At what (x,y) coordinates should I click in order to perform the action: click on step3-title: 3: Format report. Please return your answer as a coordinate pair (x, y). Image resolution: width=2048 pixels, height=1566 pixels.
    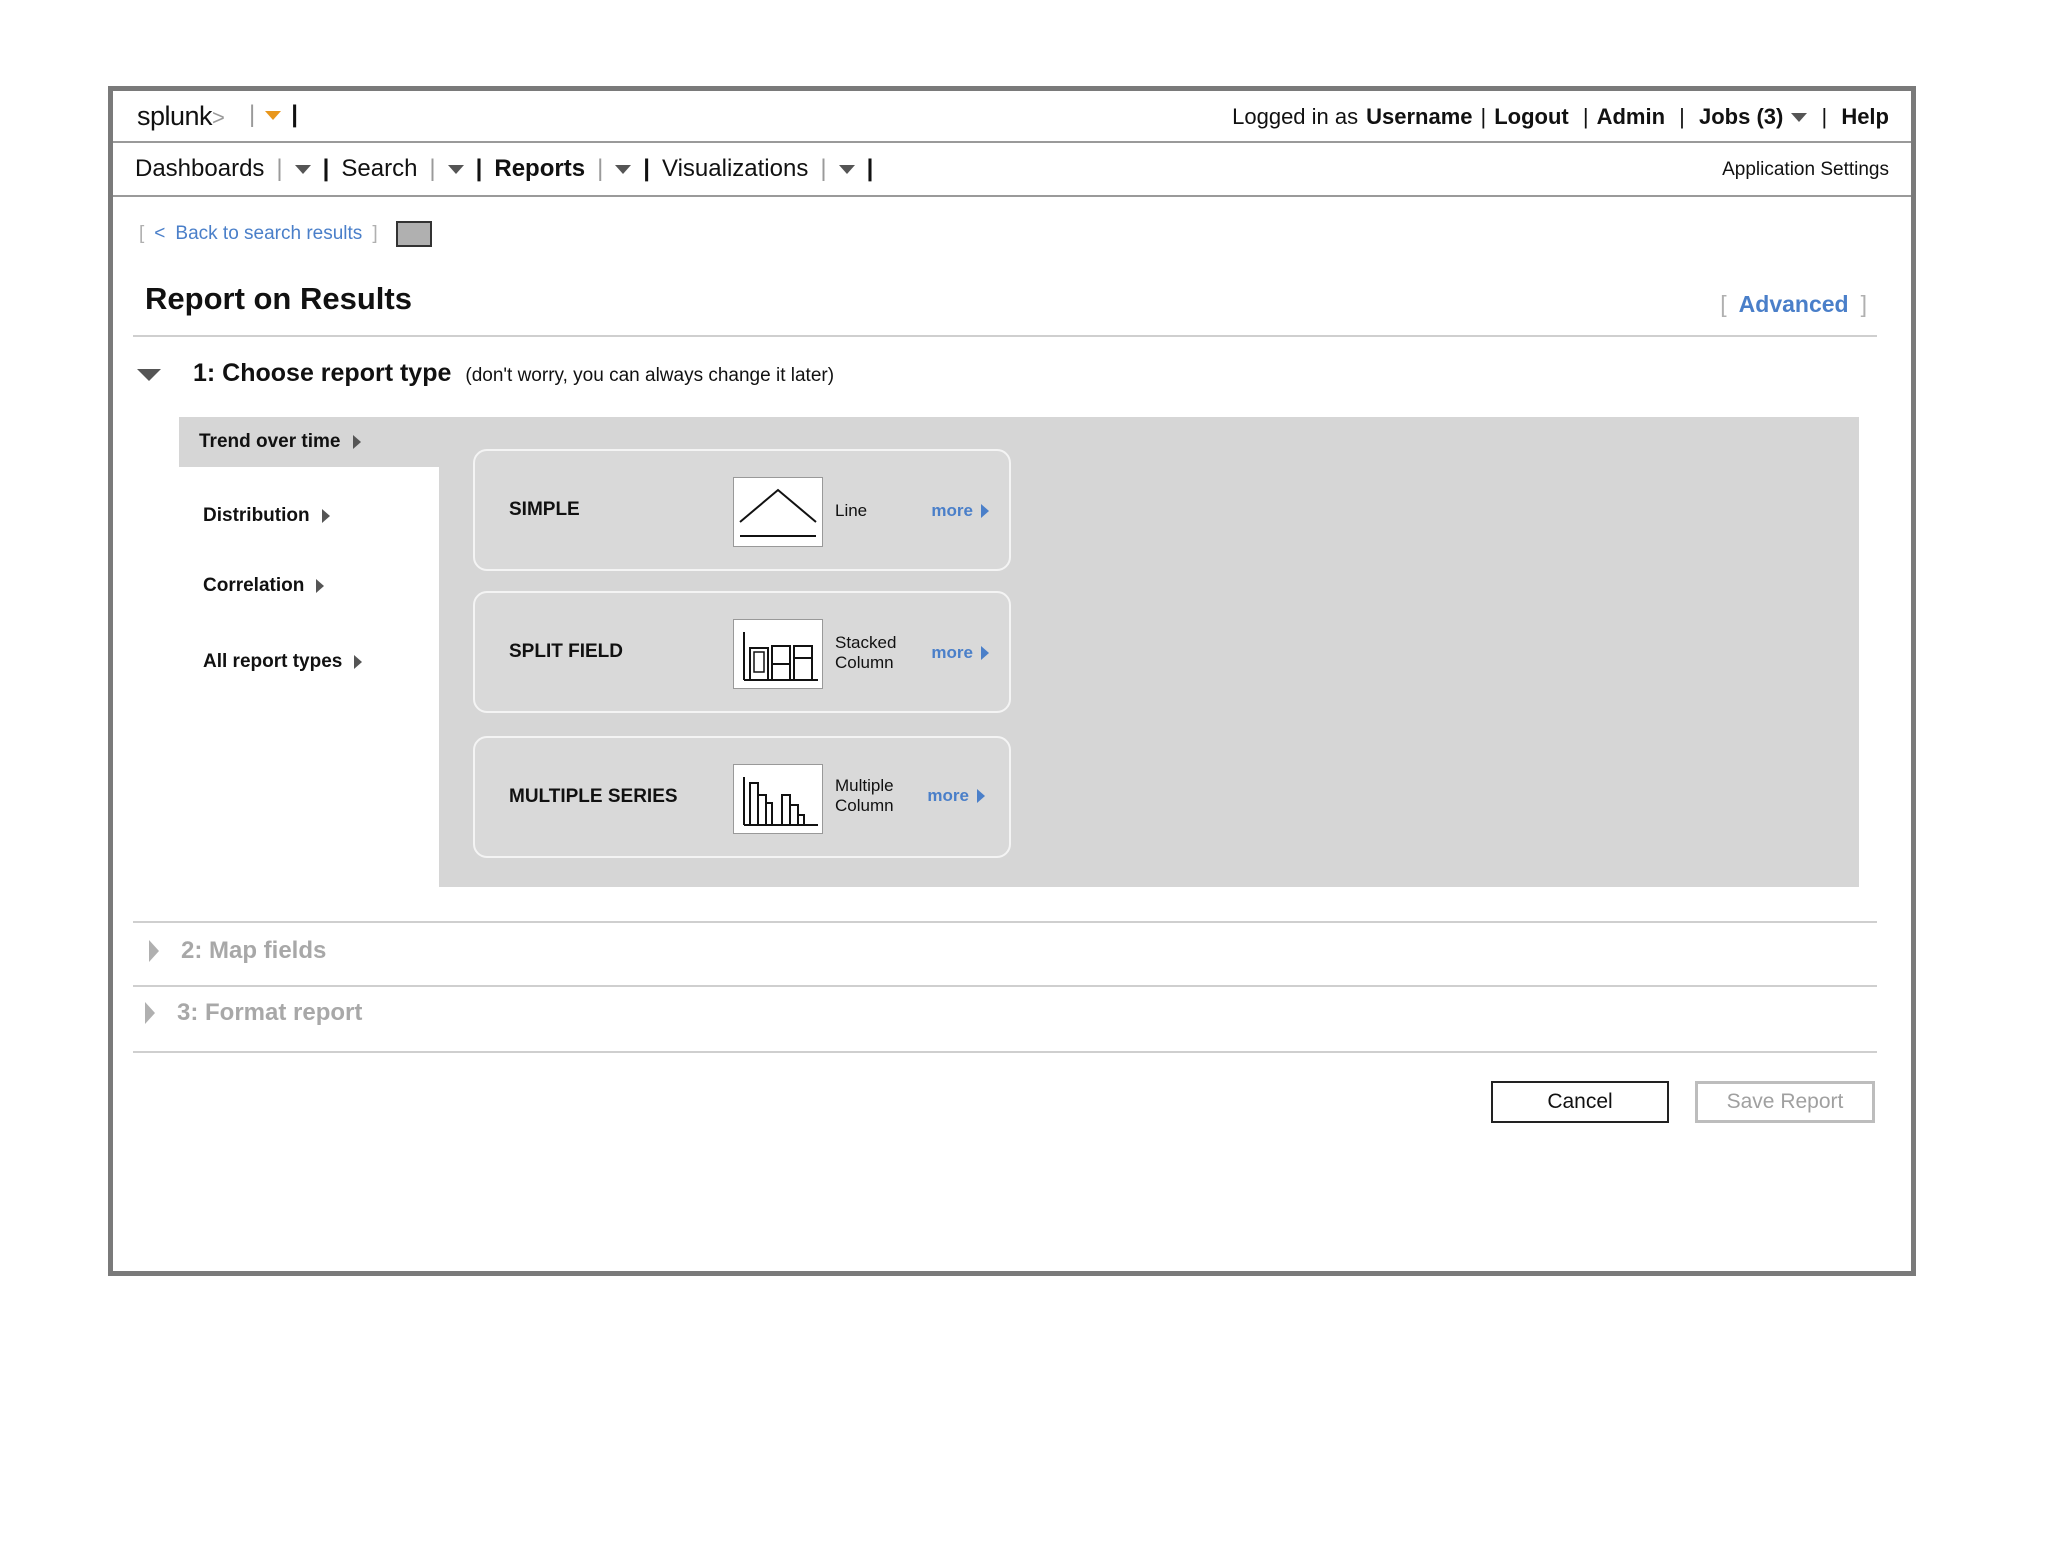
    Looking at the image, I should click on (270, 1012).